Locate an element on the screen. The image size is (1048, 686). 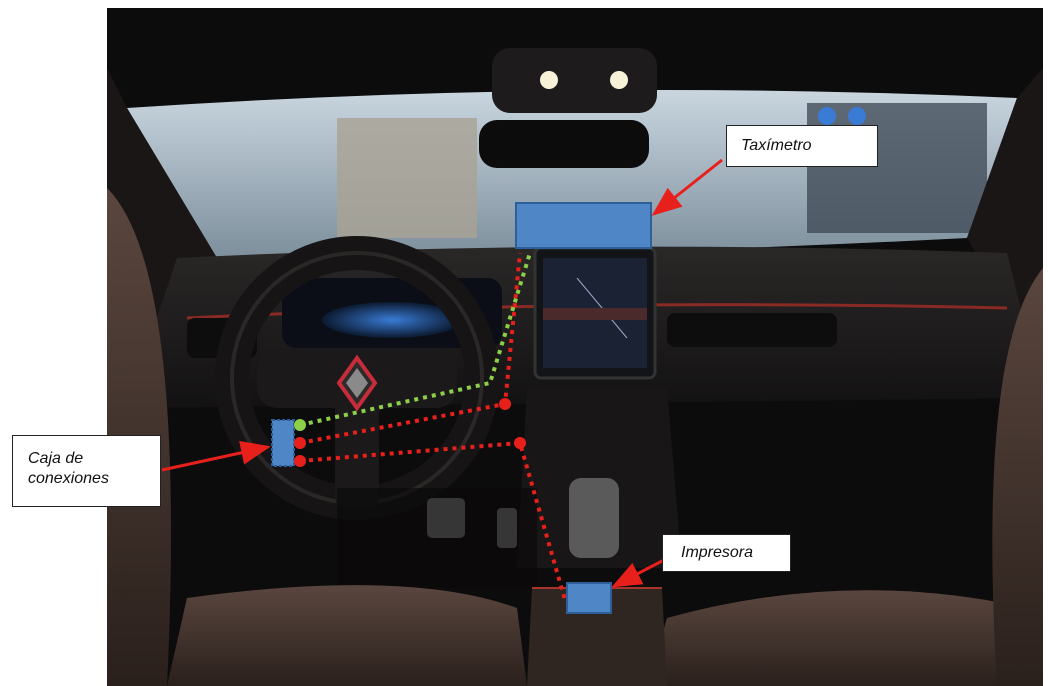
label-caja-conexiones: Caja de conexiones is located at coordinates (86, 471).